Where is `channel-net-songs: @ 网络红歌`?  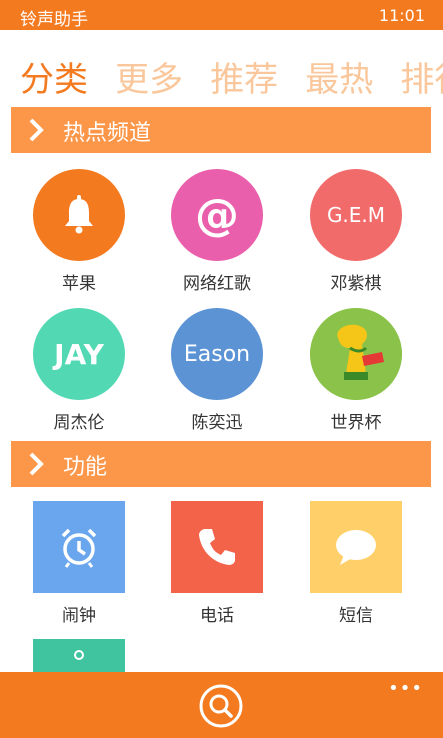
channel-net-songs: @ 网络红歌 is located at coordinates (217, 231).